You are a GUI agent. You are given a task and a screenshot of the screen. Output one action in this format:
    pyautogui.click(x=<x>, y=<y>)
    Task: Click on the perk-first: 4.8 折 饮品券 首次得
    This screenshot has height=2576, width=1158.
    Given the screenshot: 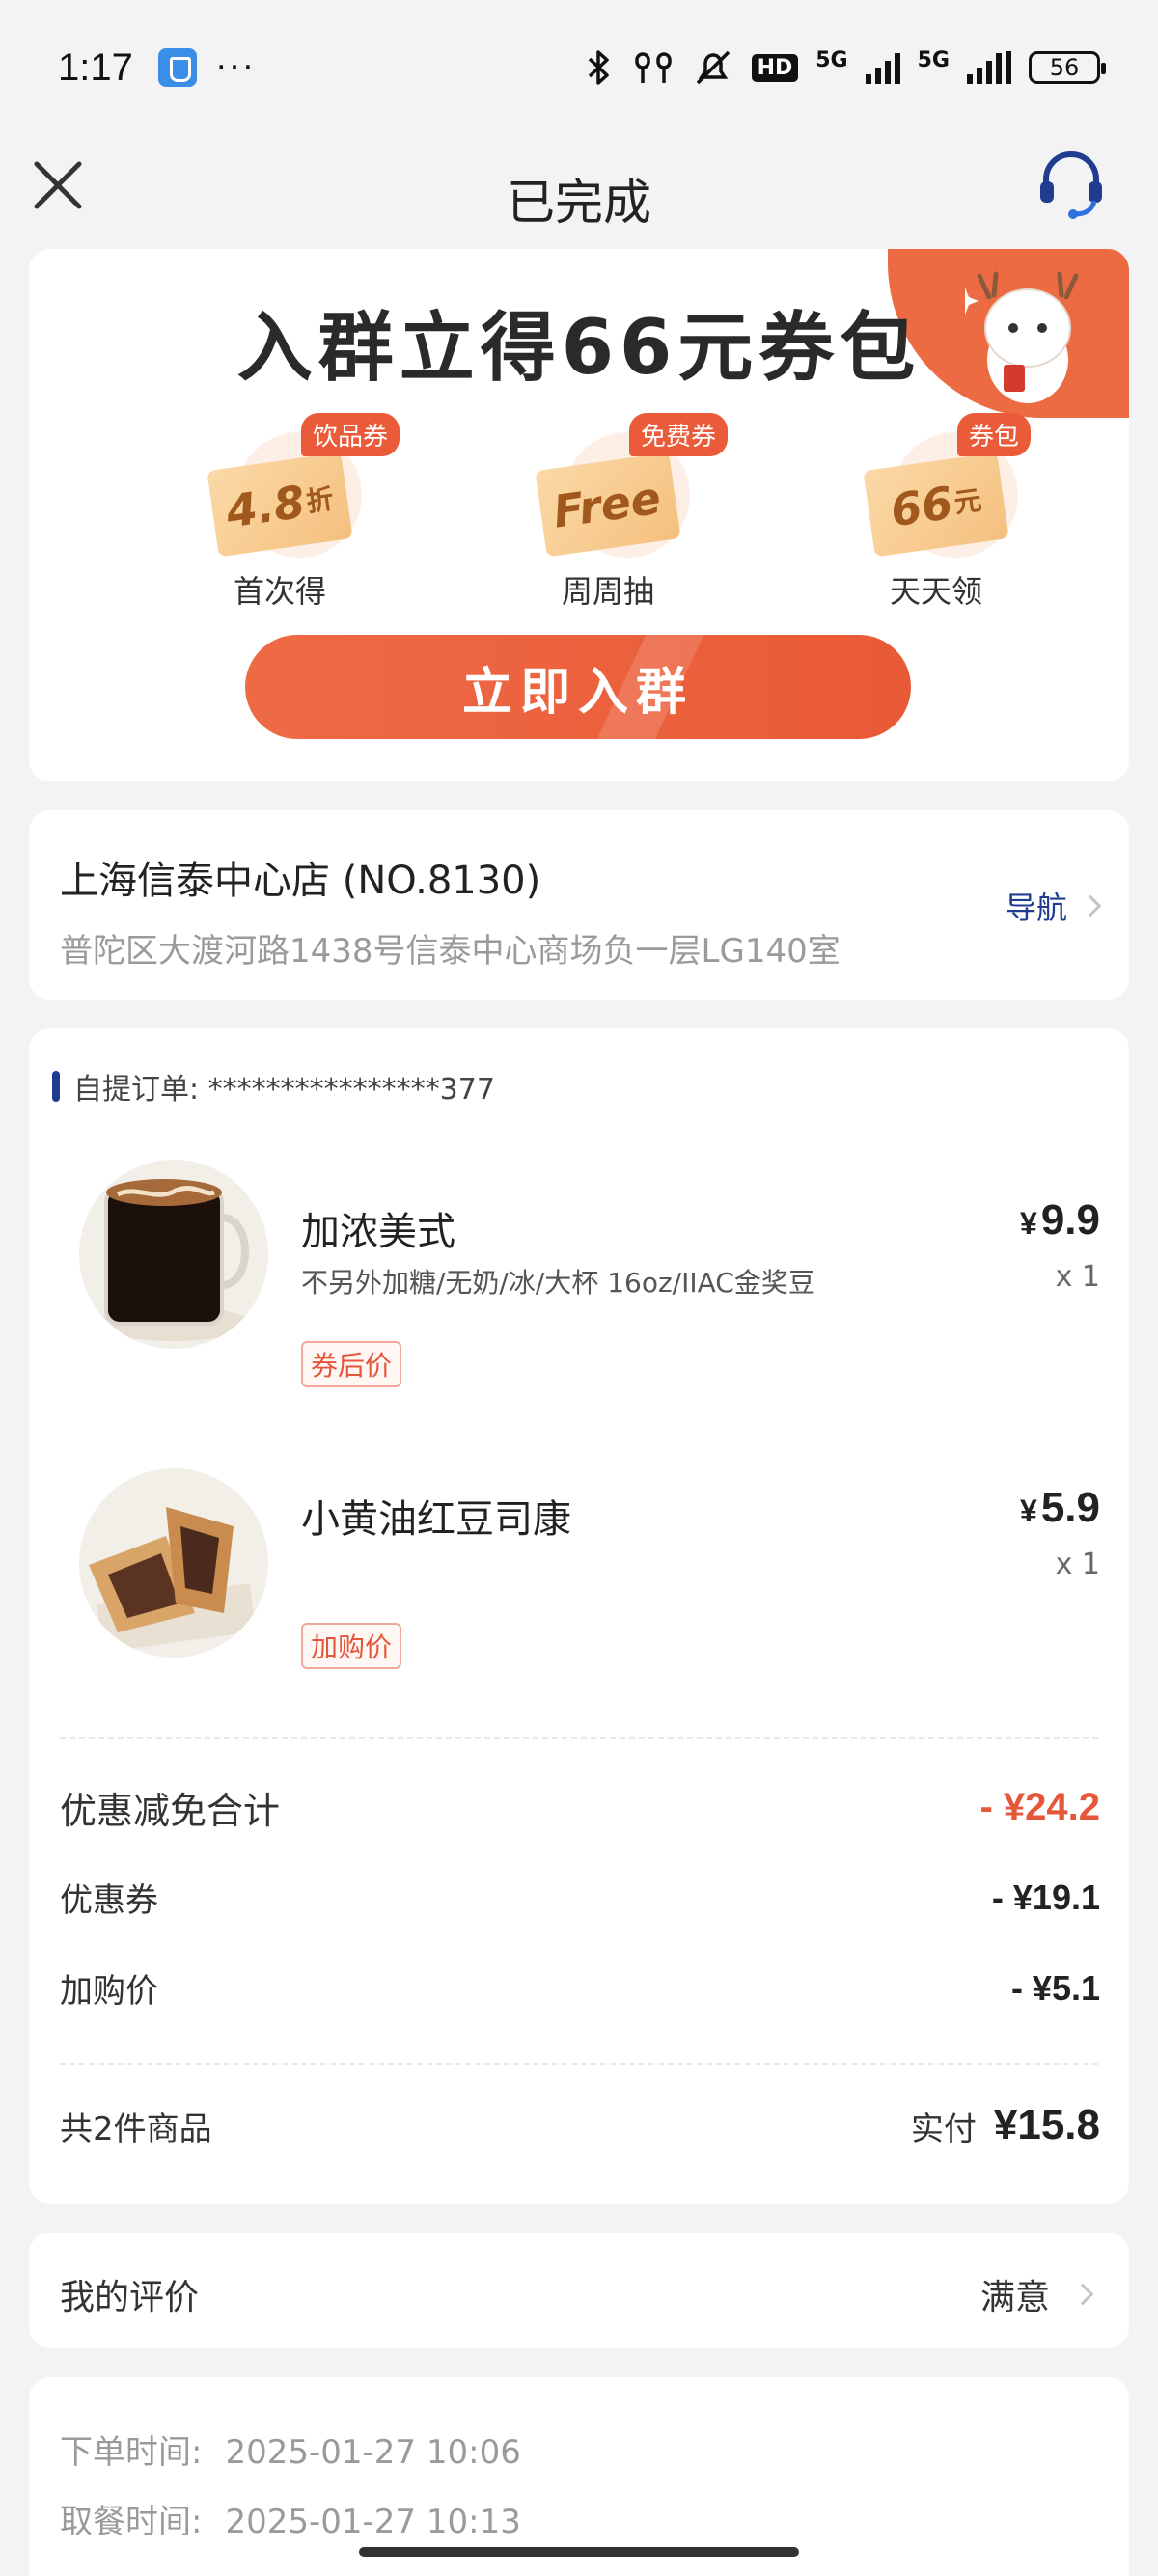 What is the action you would take?
    pyautogui.click(x=308, y=511)
    